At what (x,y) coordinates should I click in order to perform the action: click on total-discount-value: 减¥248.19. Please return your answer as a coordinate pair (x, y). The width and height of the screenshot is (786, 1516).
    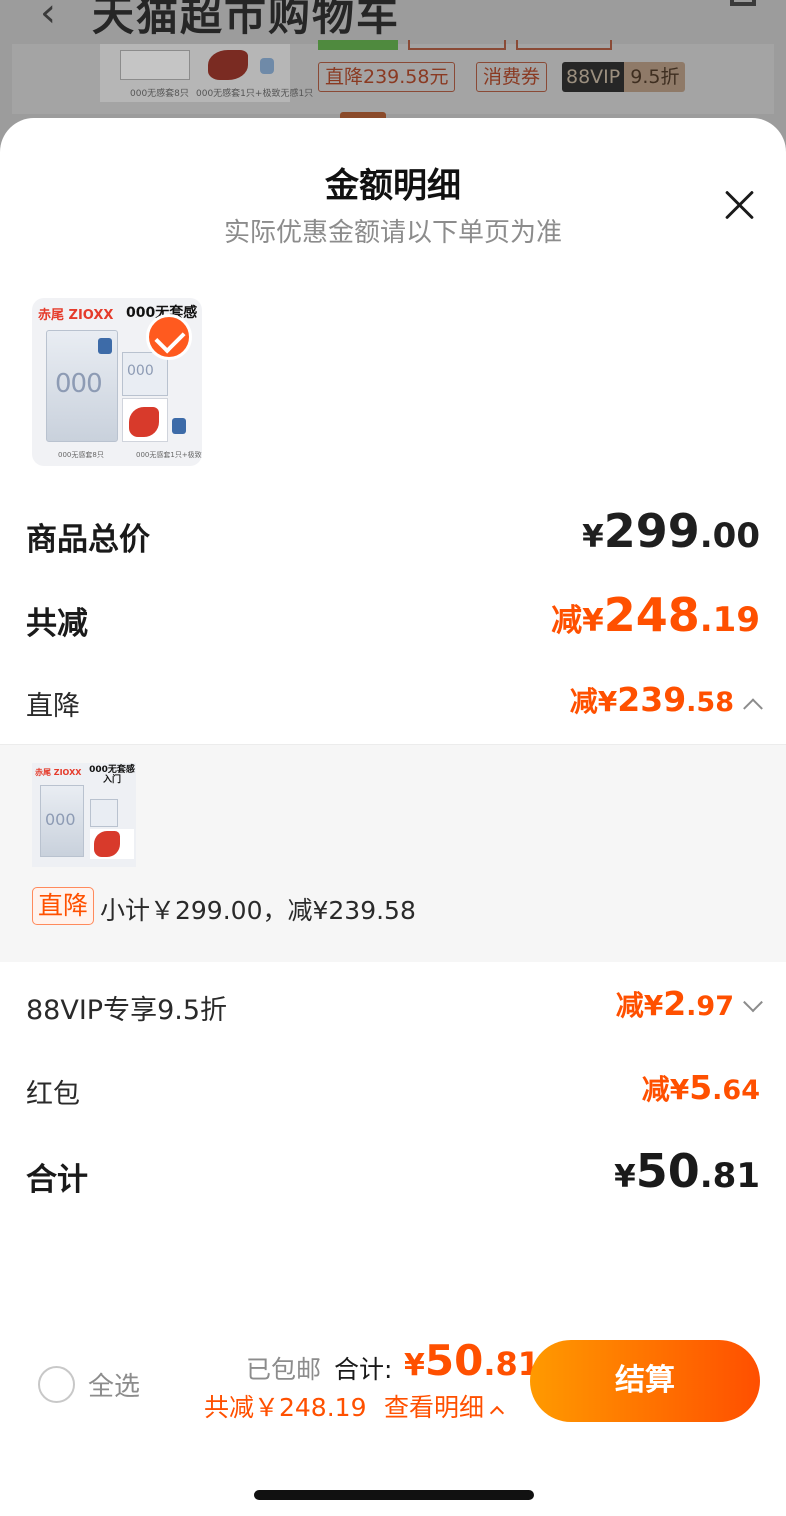
    Looking at the image, I should click on (655, 615).